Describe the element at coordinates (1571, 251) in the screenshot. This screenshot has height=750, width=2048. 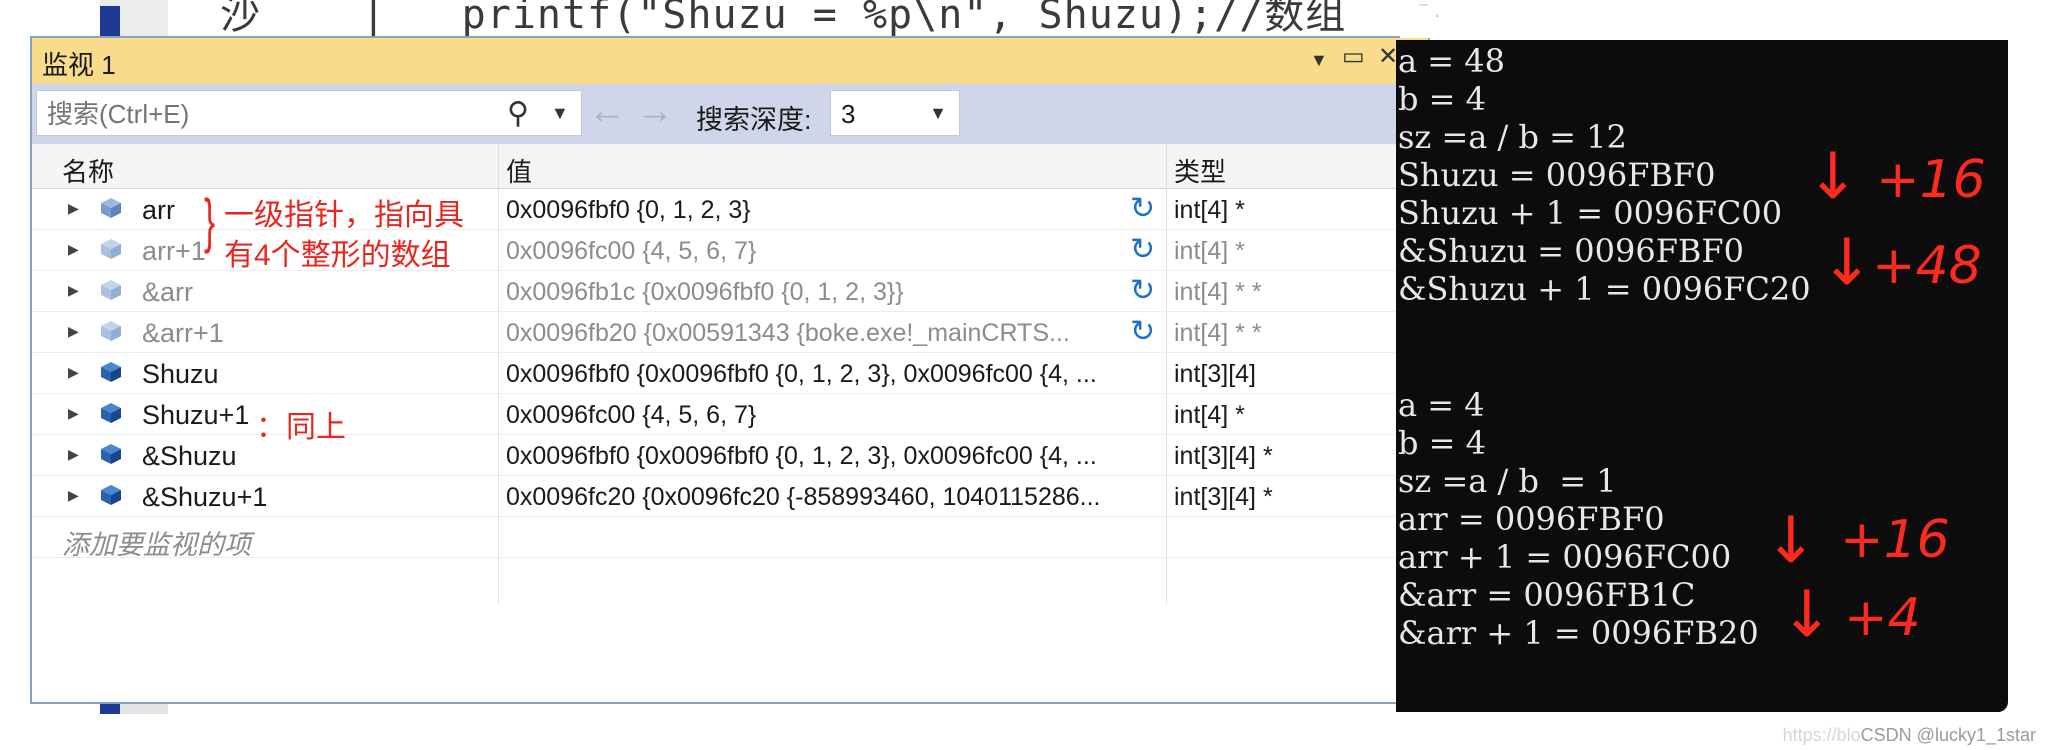
I see `console-line: &Shuzu = 0096FBF0` at that location.